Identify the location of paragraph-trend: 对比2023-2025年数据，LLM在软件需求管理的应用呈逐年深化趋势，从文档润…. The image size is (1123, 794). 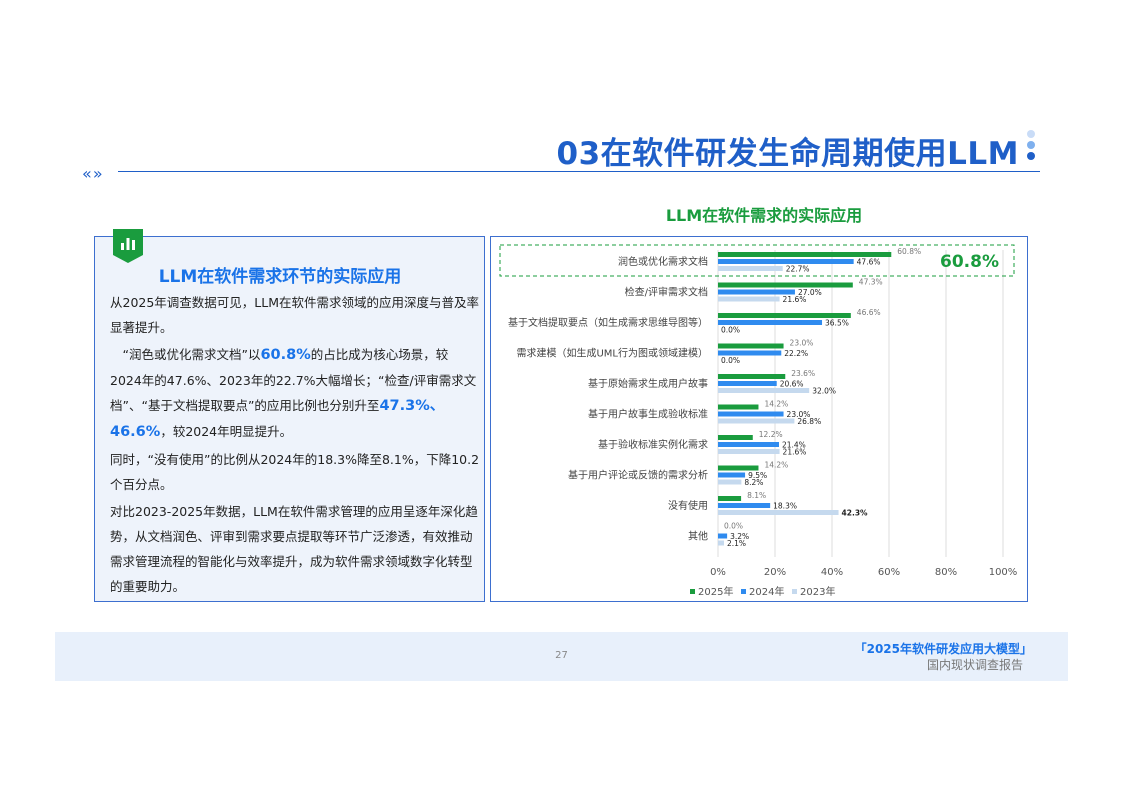
(294, 549).